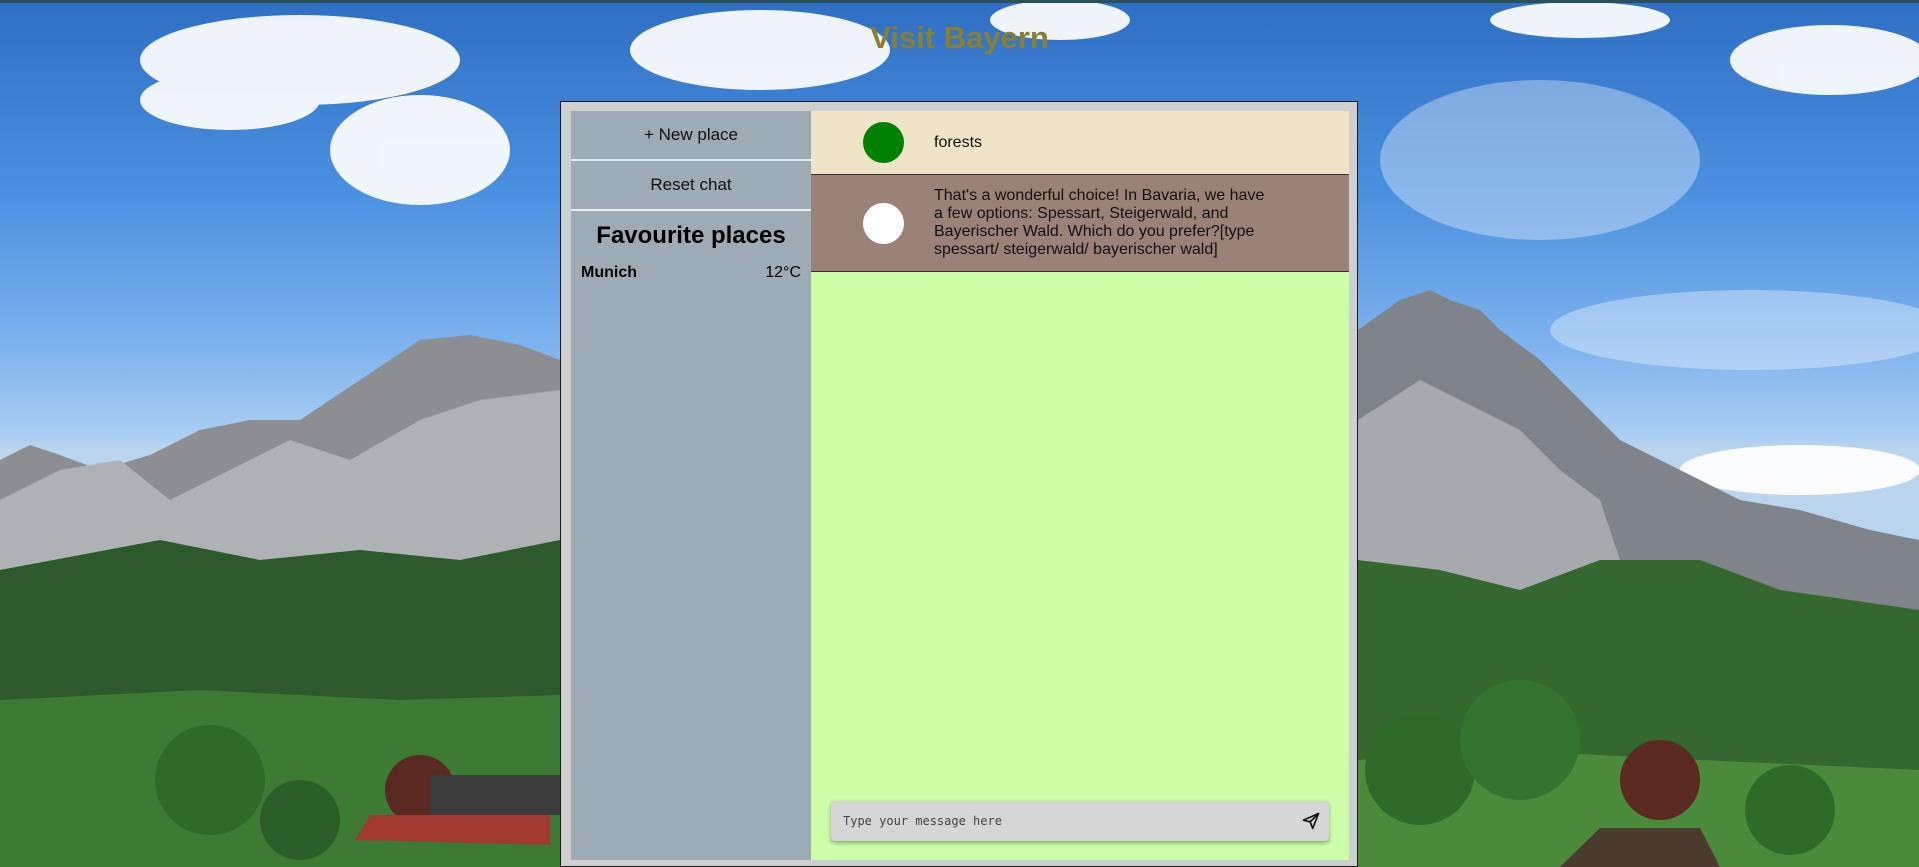 The image size is (1919, 867). I want to click on paper-plane-icon, so click(1311, 821).